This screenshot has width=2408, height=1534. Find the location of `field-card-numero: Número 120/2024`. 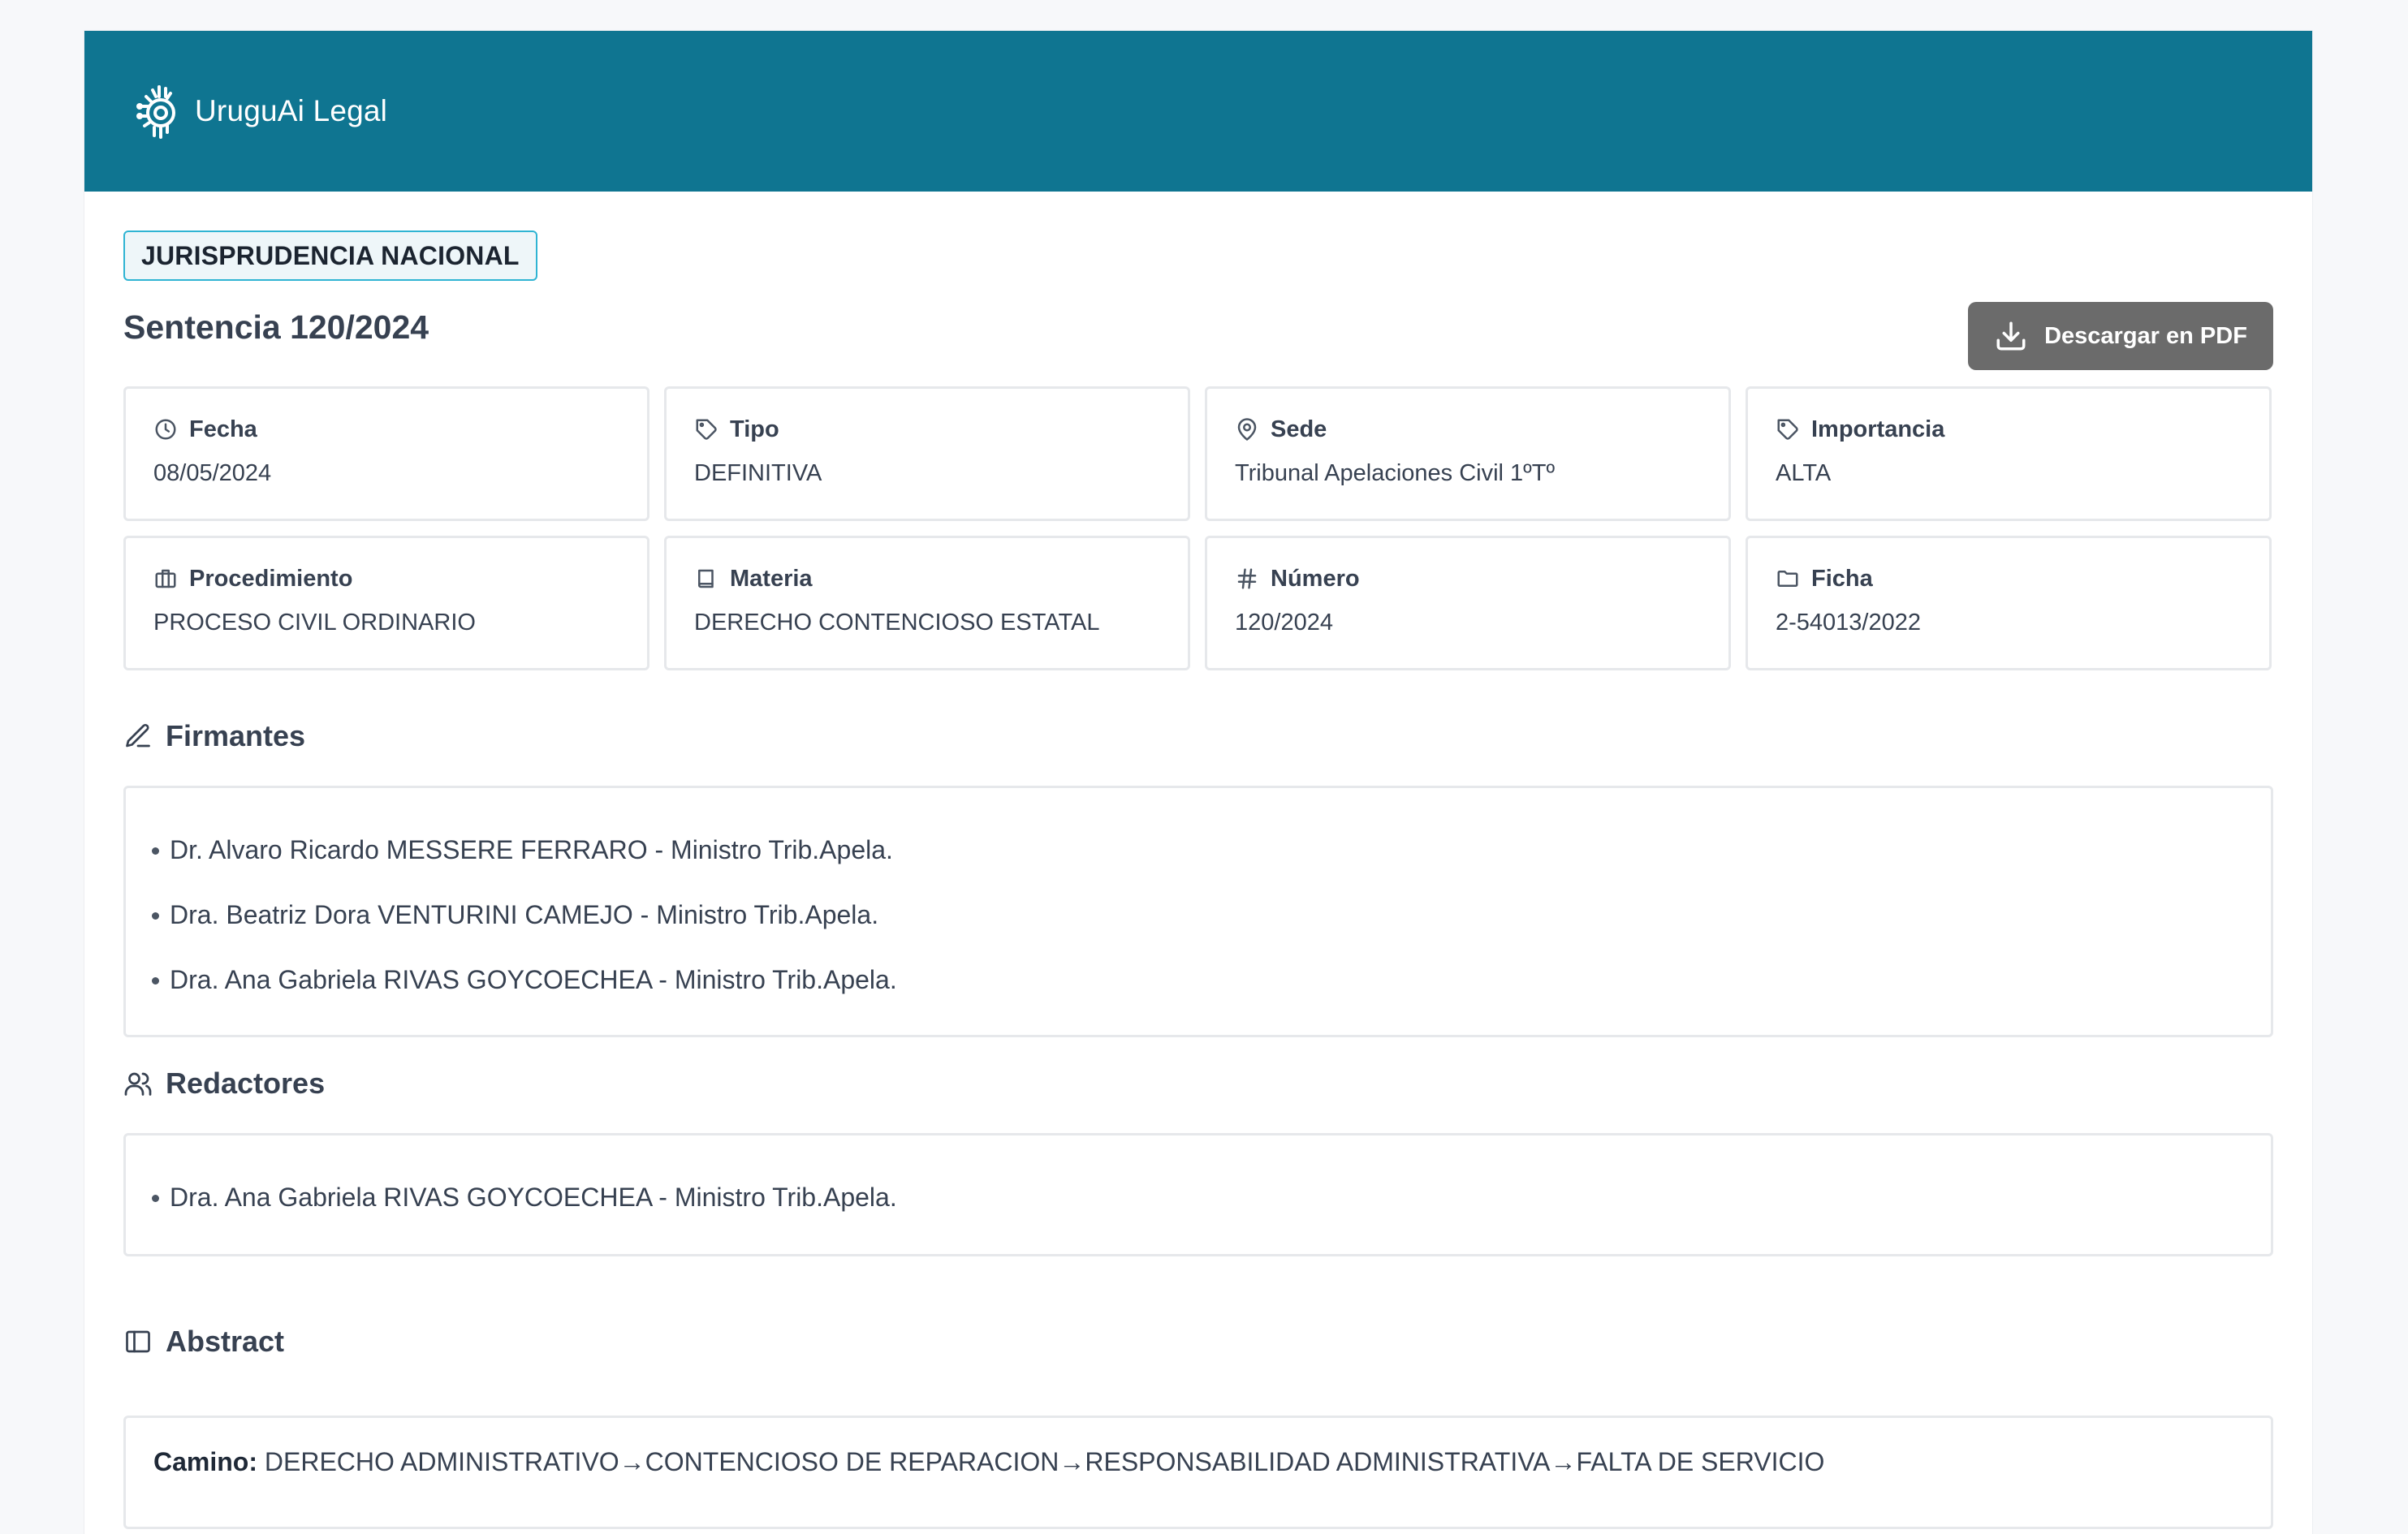

field-card-numero: Número 120/2024 is located at coordinates (1468, 603).